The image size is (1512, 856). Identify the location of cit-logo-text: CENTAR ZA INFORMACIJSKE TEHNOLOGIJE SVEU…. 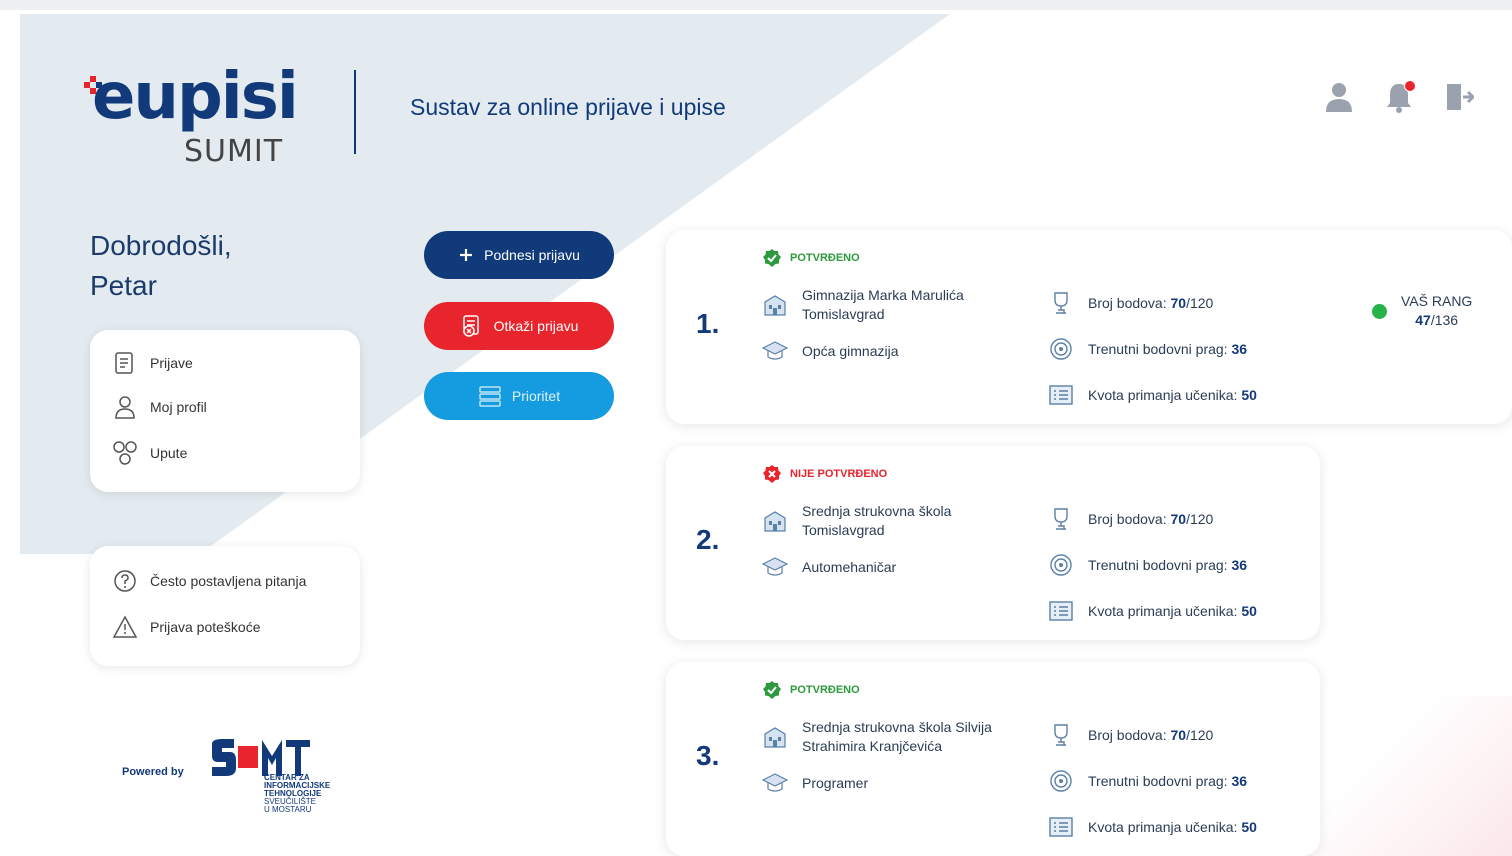
(297, 793).